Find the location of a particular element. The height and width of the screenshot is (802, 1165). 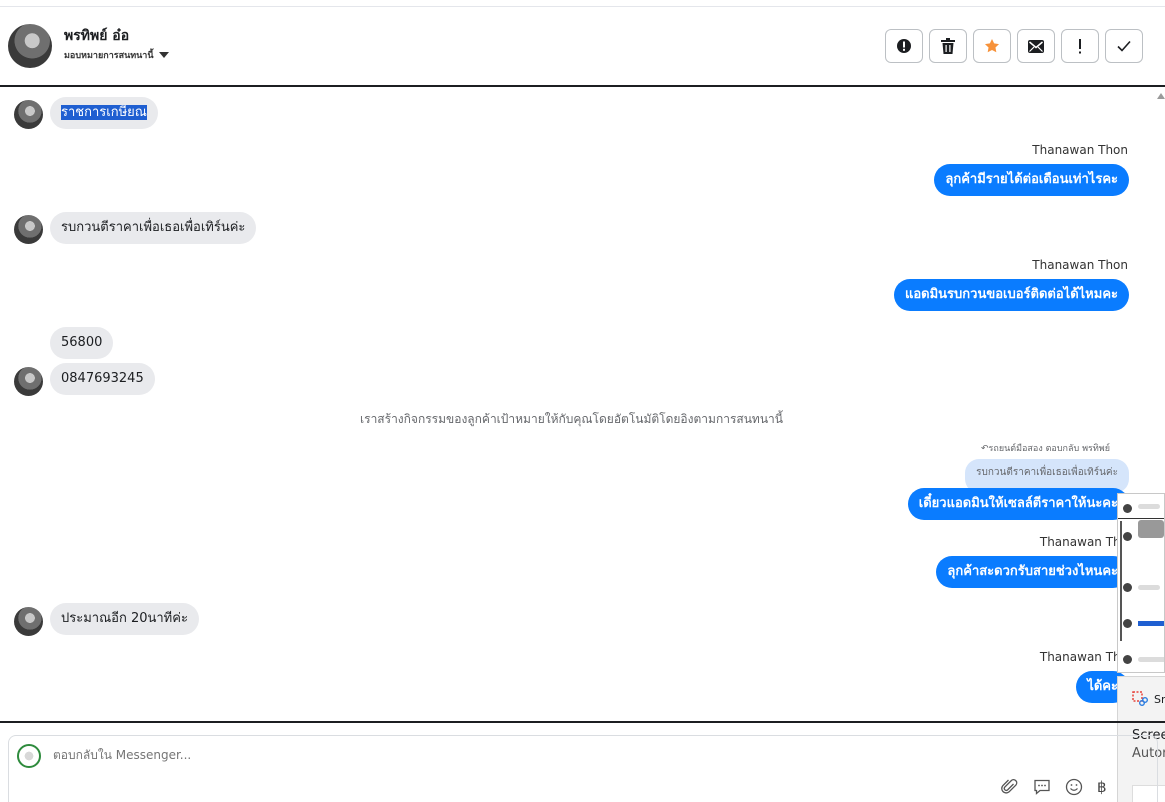

reply-composer: ฿ is located at coordinates (583, 768).